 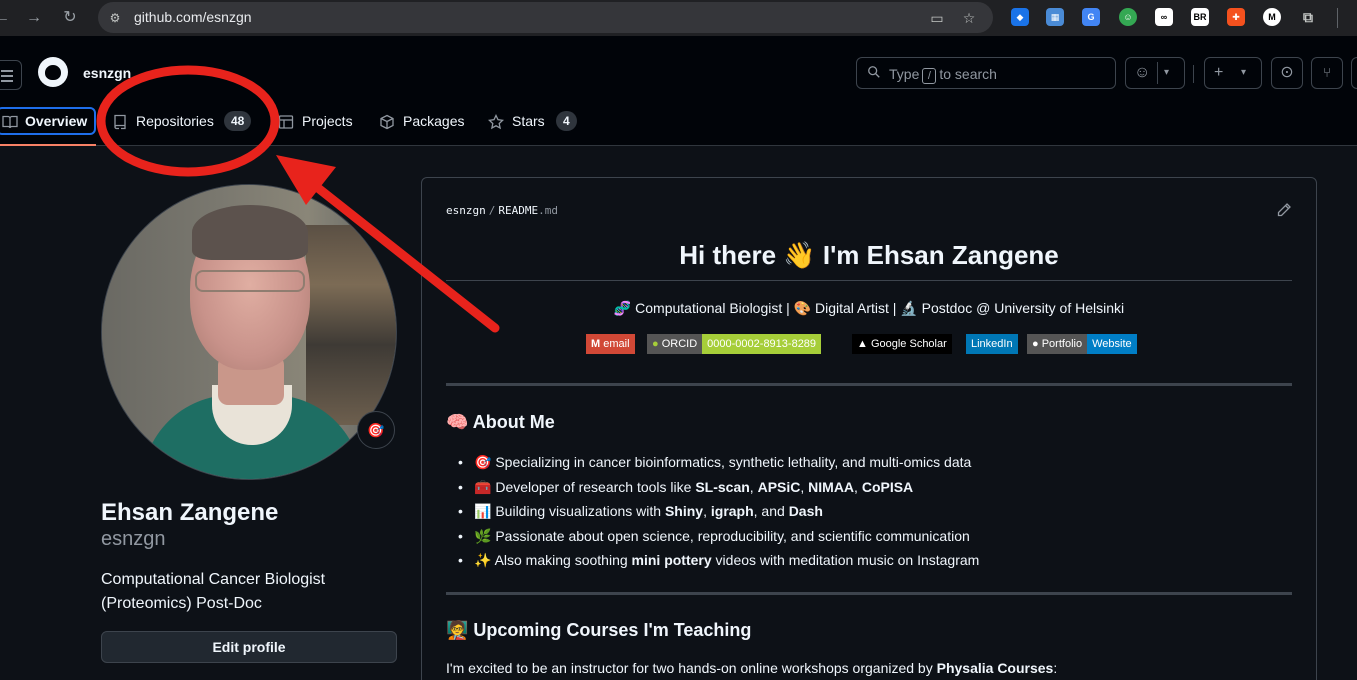 What do you see at coordinates (675, 344) in the screenshot?
I see `orcid-icon-label: ● ORCID` at bounding box center [675, 344].